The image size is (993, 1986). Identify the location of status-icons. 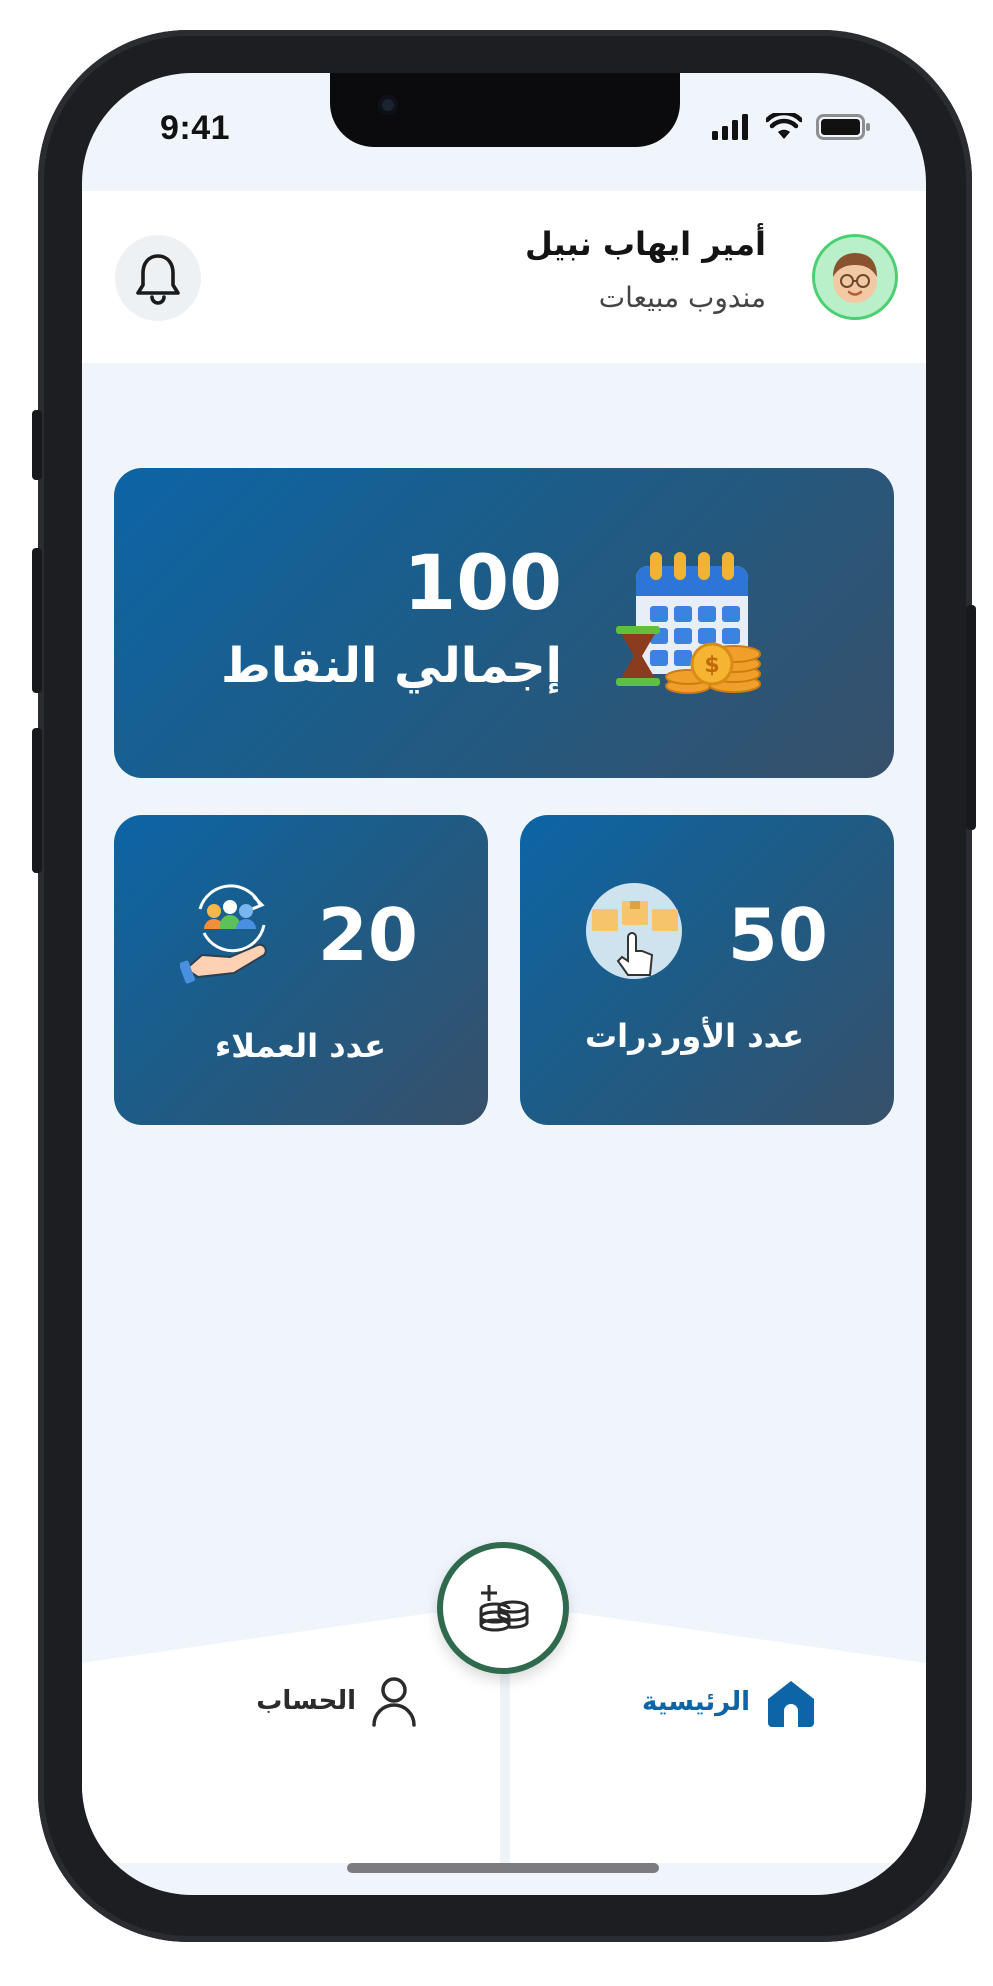
(792, 127).